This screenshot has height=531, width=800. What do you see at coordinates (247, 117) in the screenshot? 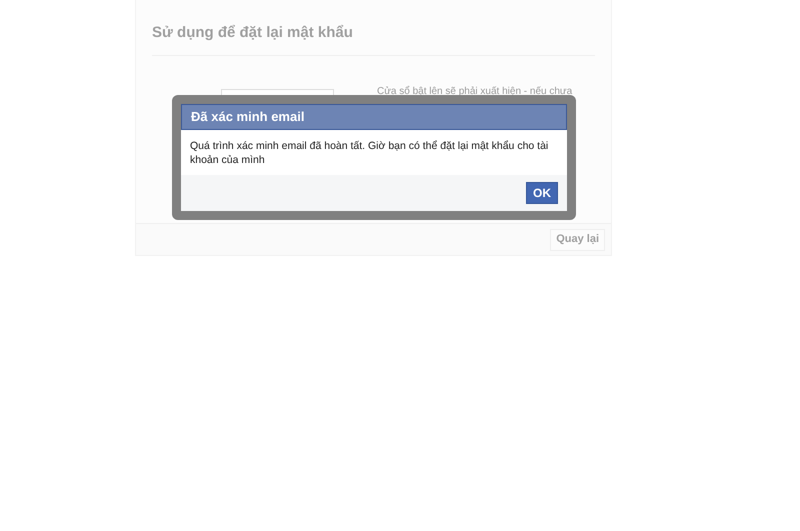
I see `dialog-title: Đã xác minh email` at bounding box center [247, 117].